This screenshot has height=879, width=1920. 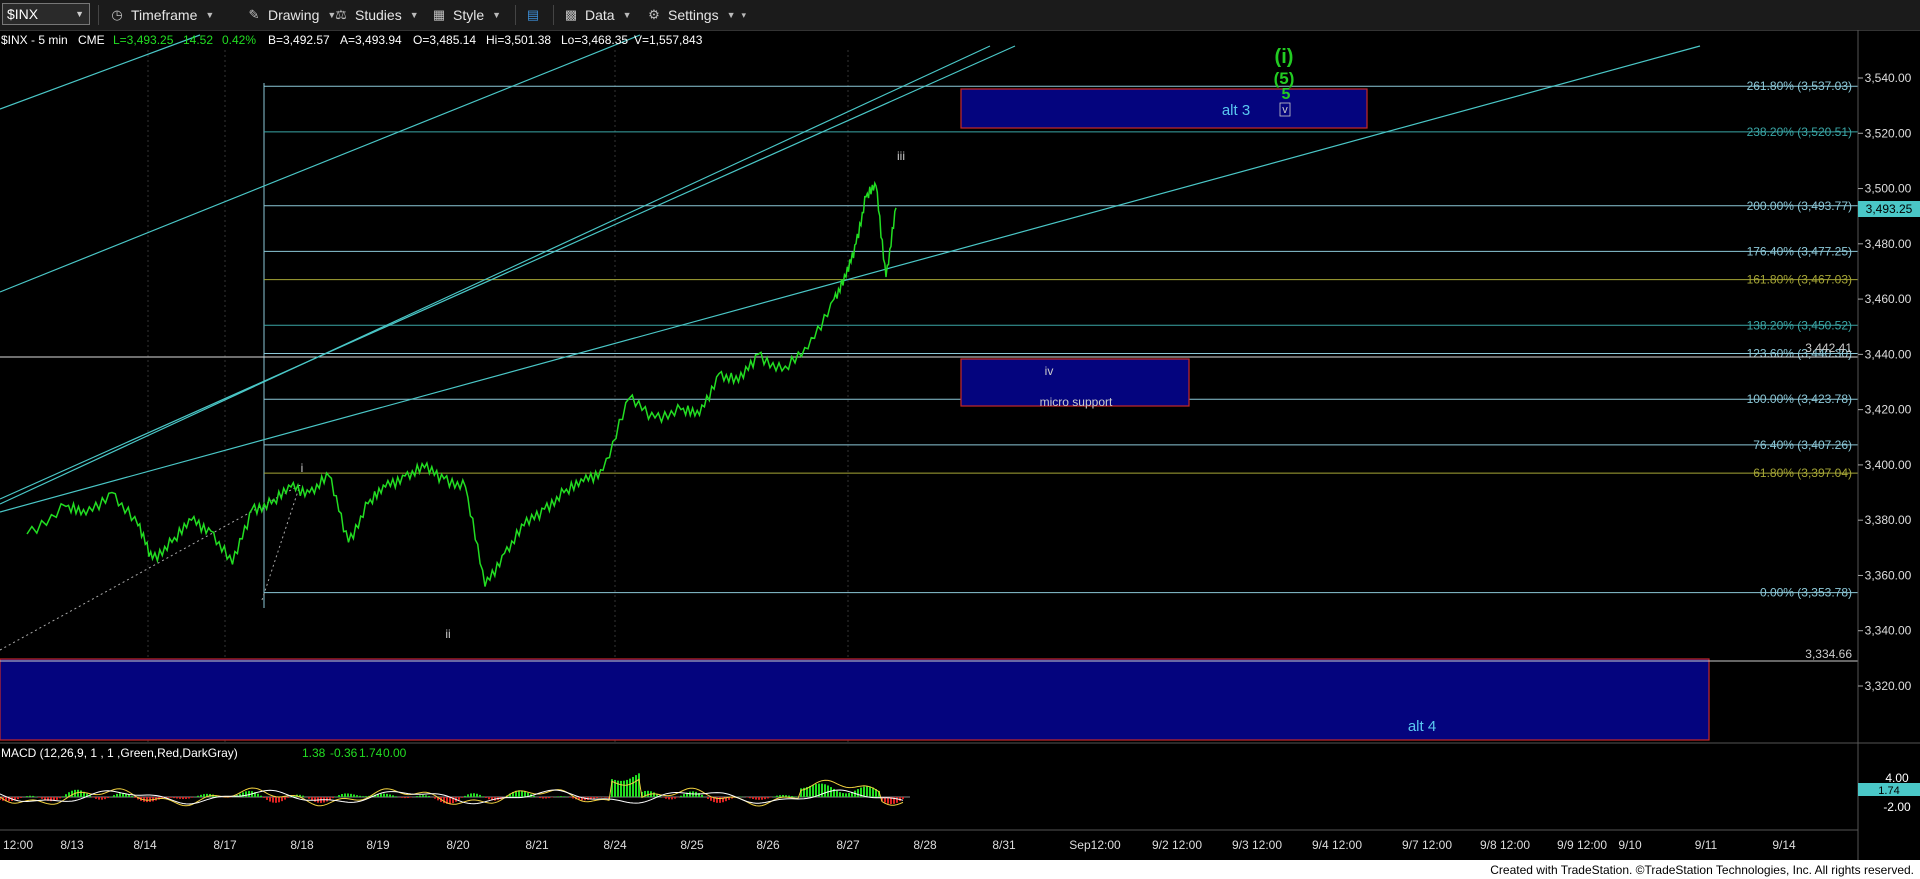 I want to click on time-tick-label: 8/25, so click(x=692, y=845).